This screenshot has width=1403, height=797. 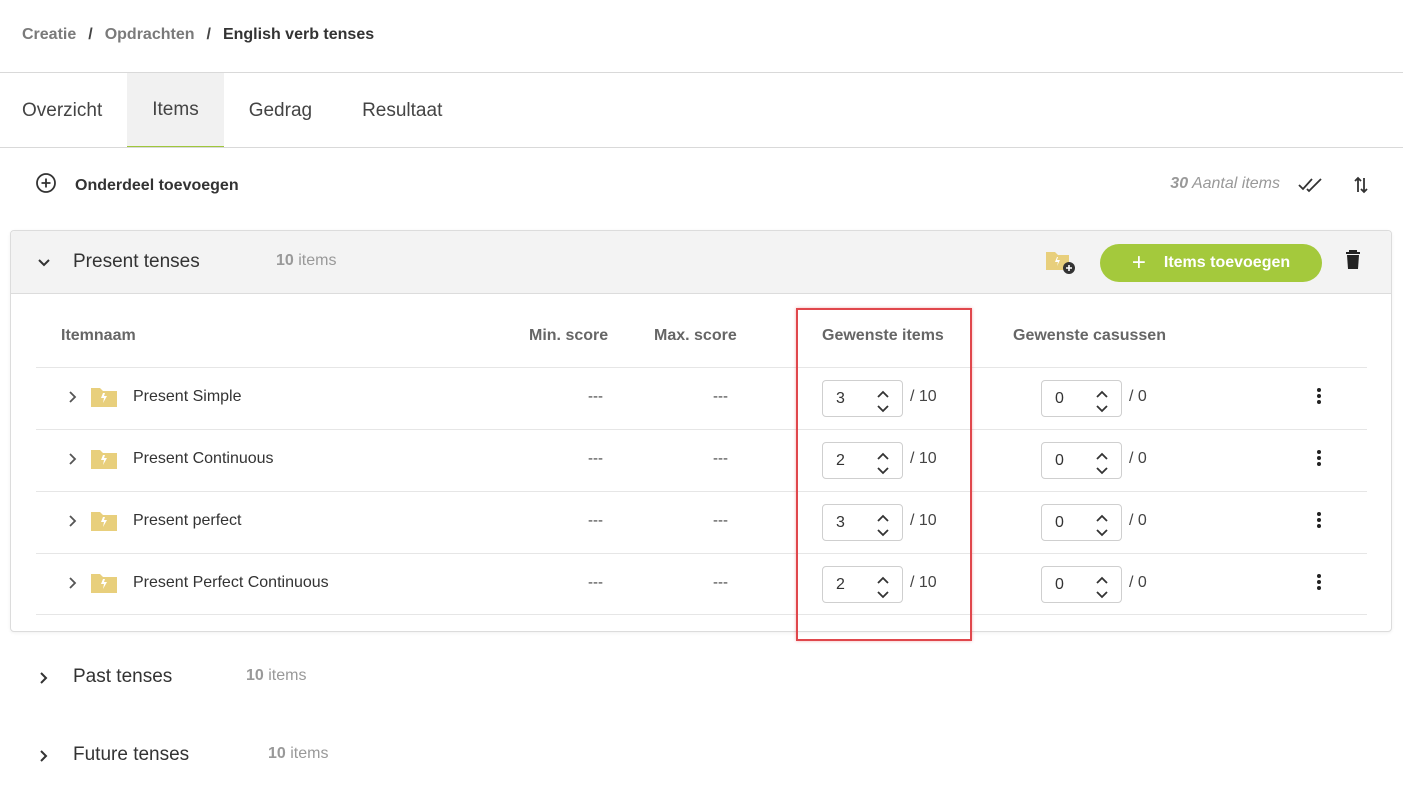 What do you see at coordinates (1227, 262) in the screenshot?
I see `add-items-label: Items toevoegen` at bounding box center [1227, 262].